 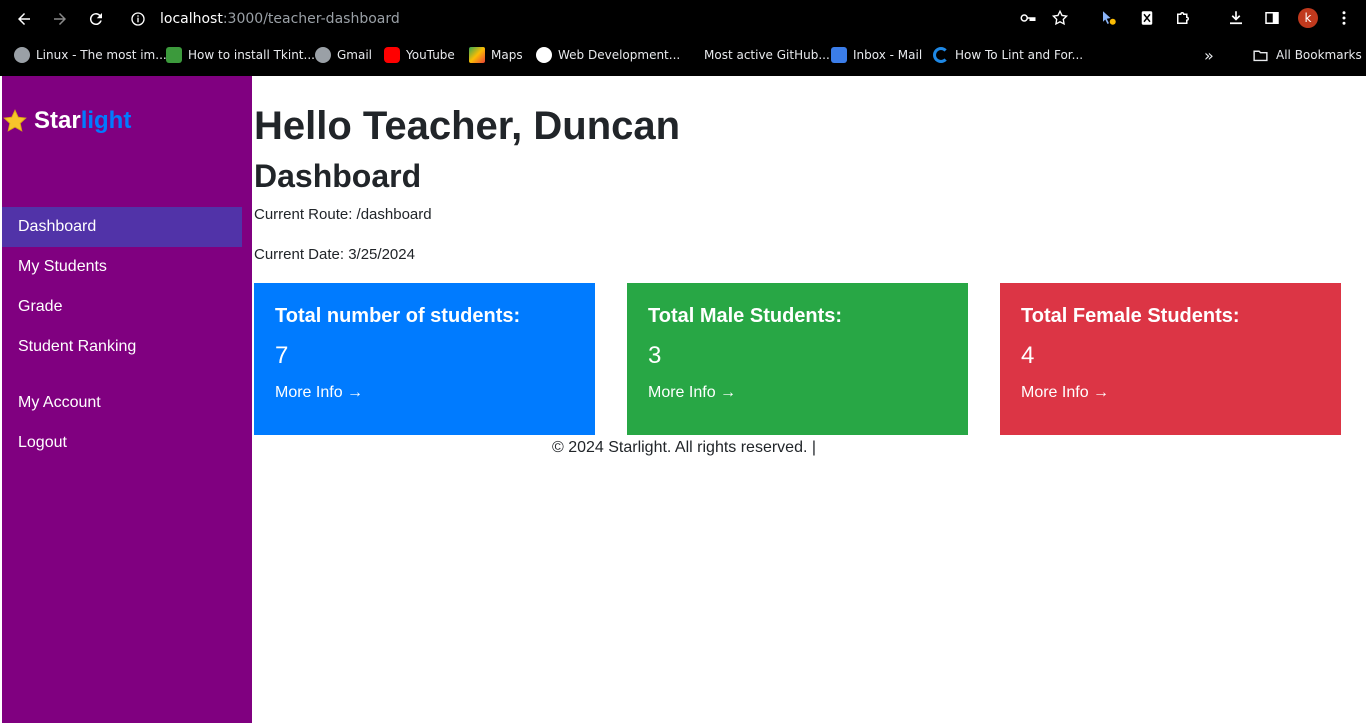 I want to click on card-value: 7, so click(x=282, y=355).